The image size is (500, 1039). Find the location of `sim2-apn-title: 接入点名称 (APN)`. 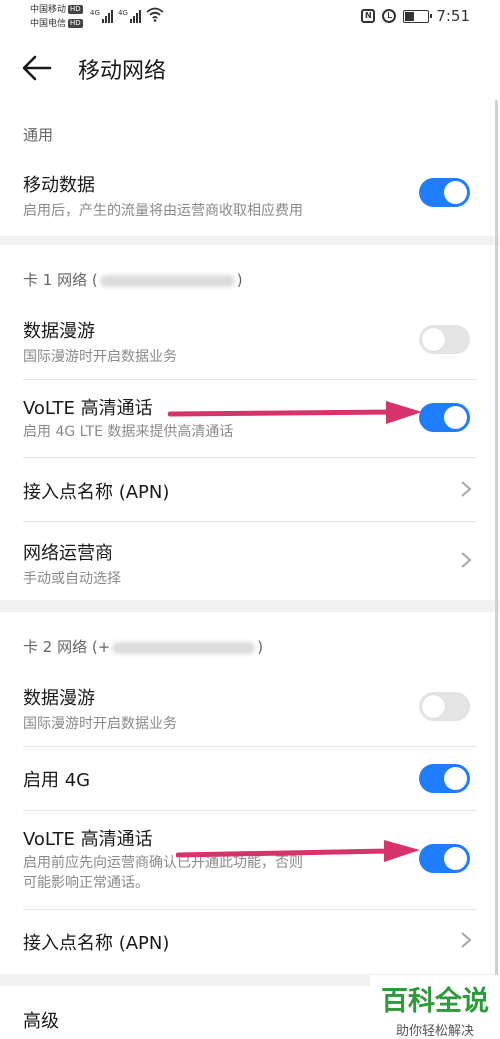

sim2-apn-title: 接入点名称 (APN) is located at coordinates (96, 943).